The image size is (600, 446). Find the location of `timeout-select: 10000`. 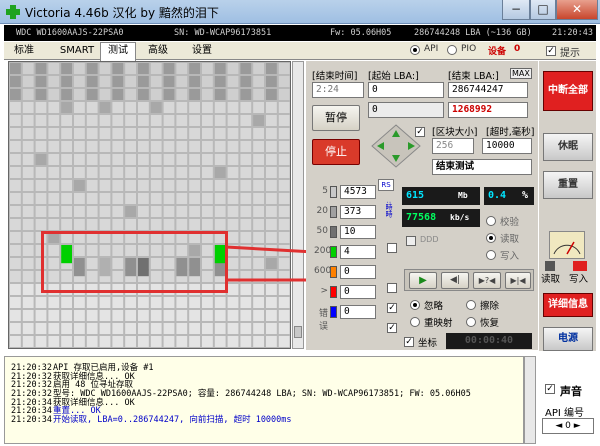

timeout-select: 10000 is located at coordinates (507, 146).